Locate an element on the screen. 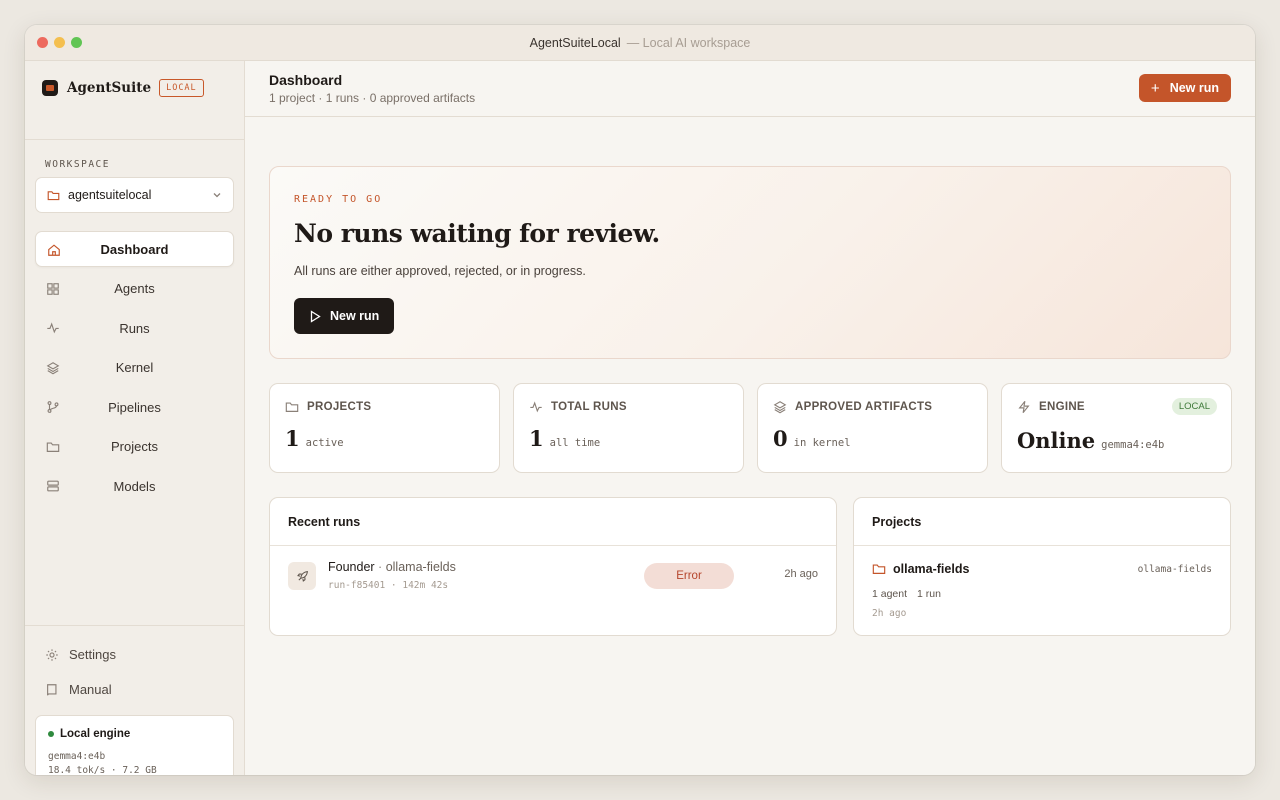  project-name: ollama-fields is located at coordinates (920, 569).